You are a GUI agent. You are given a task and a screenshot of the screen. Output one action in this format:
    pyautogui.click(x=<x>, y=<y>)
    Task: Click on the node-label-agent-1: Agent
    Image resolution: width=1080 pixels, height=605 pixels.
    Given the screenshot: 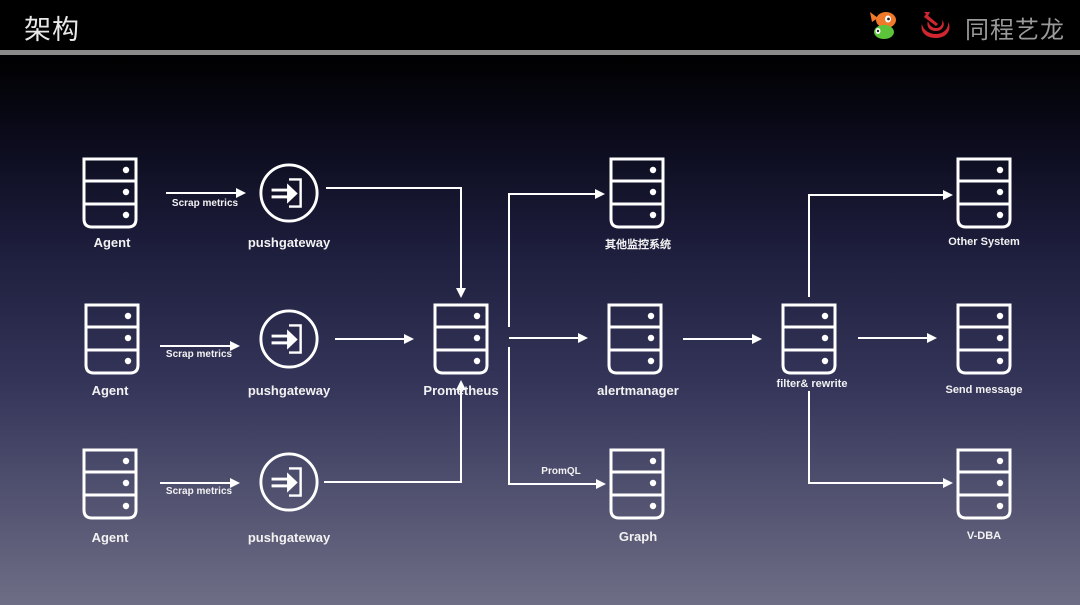 What is the action you would take?
    pyautogui.click(x=112, y=242)
    